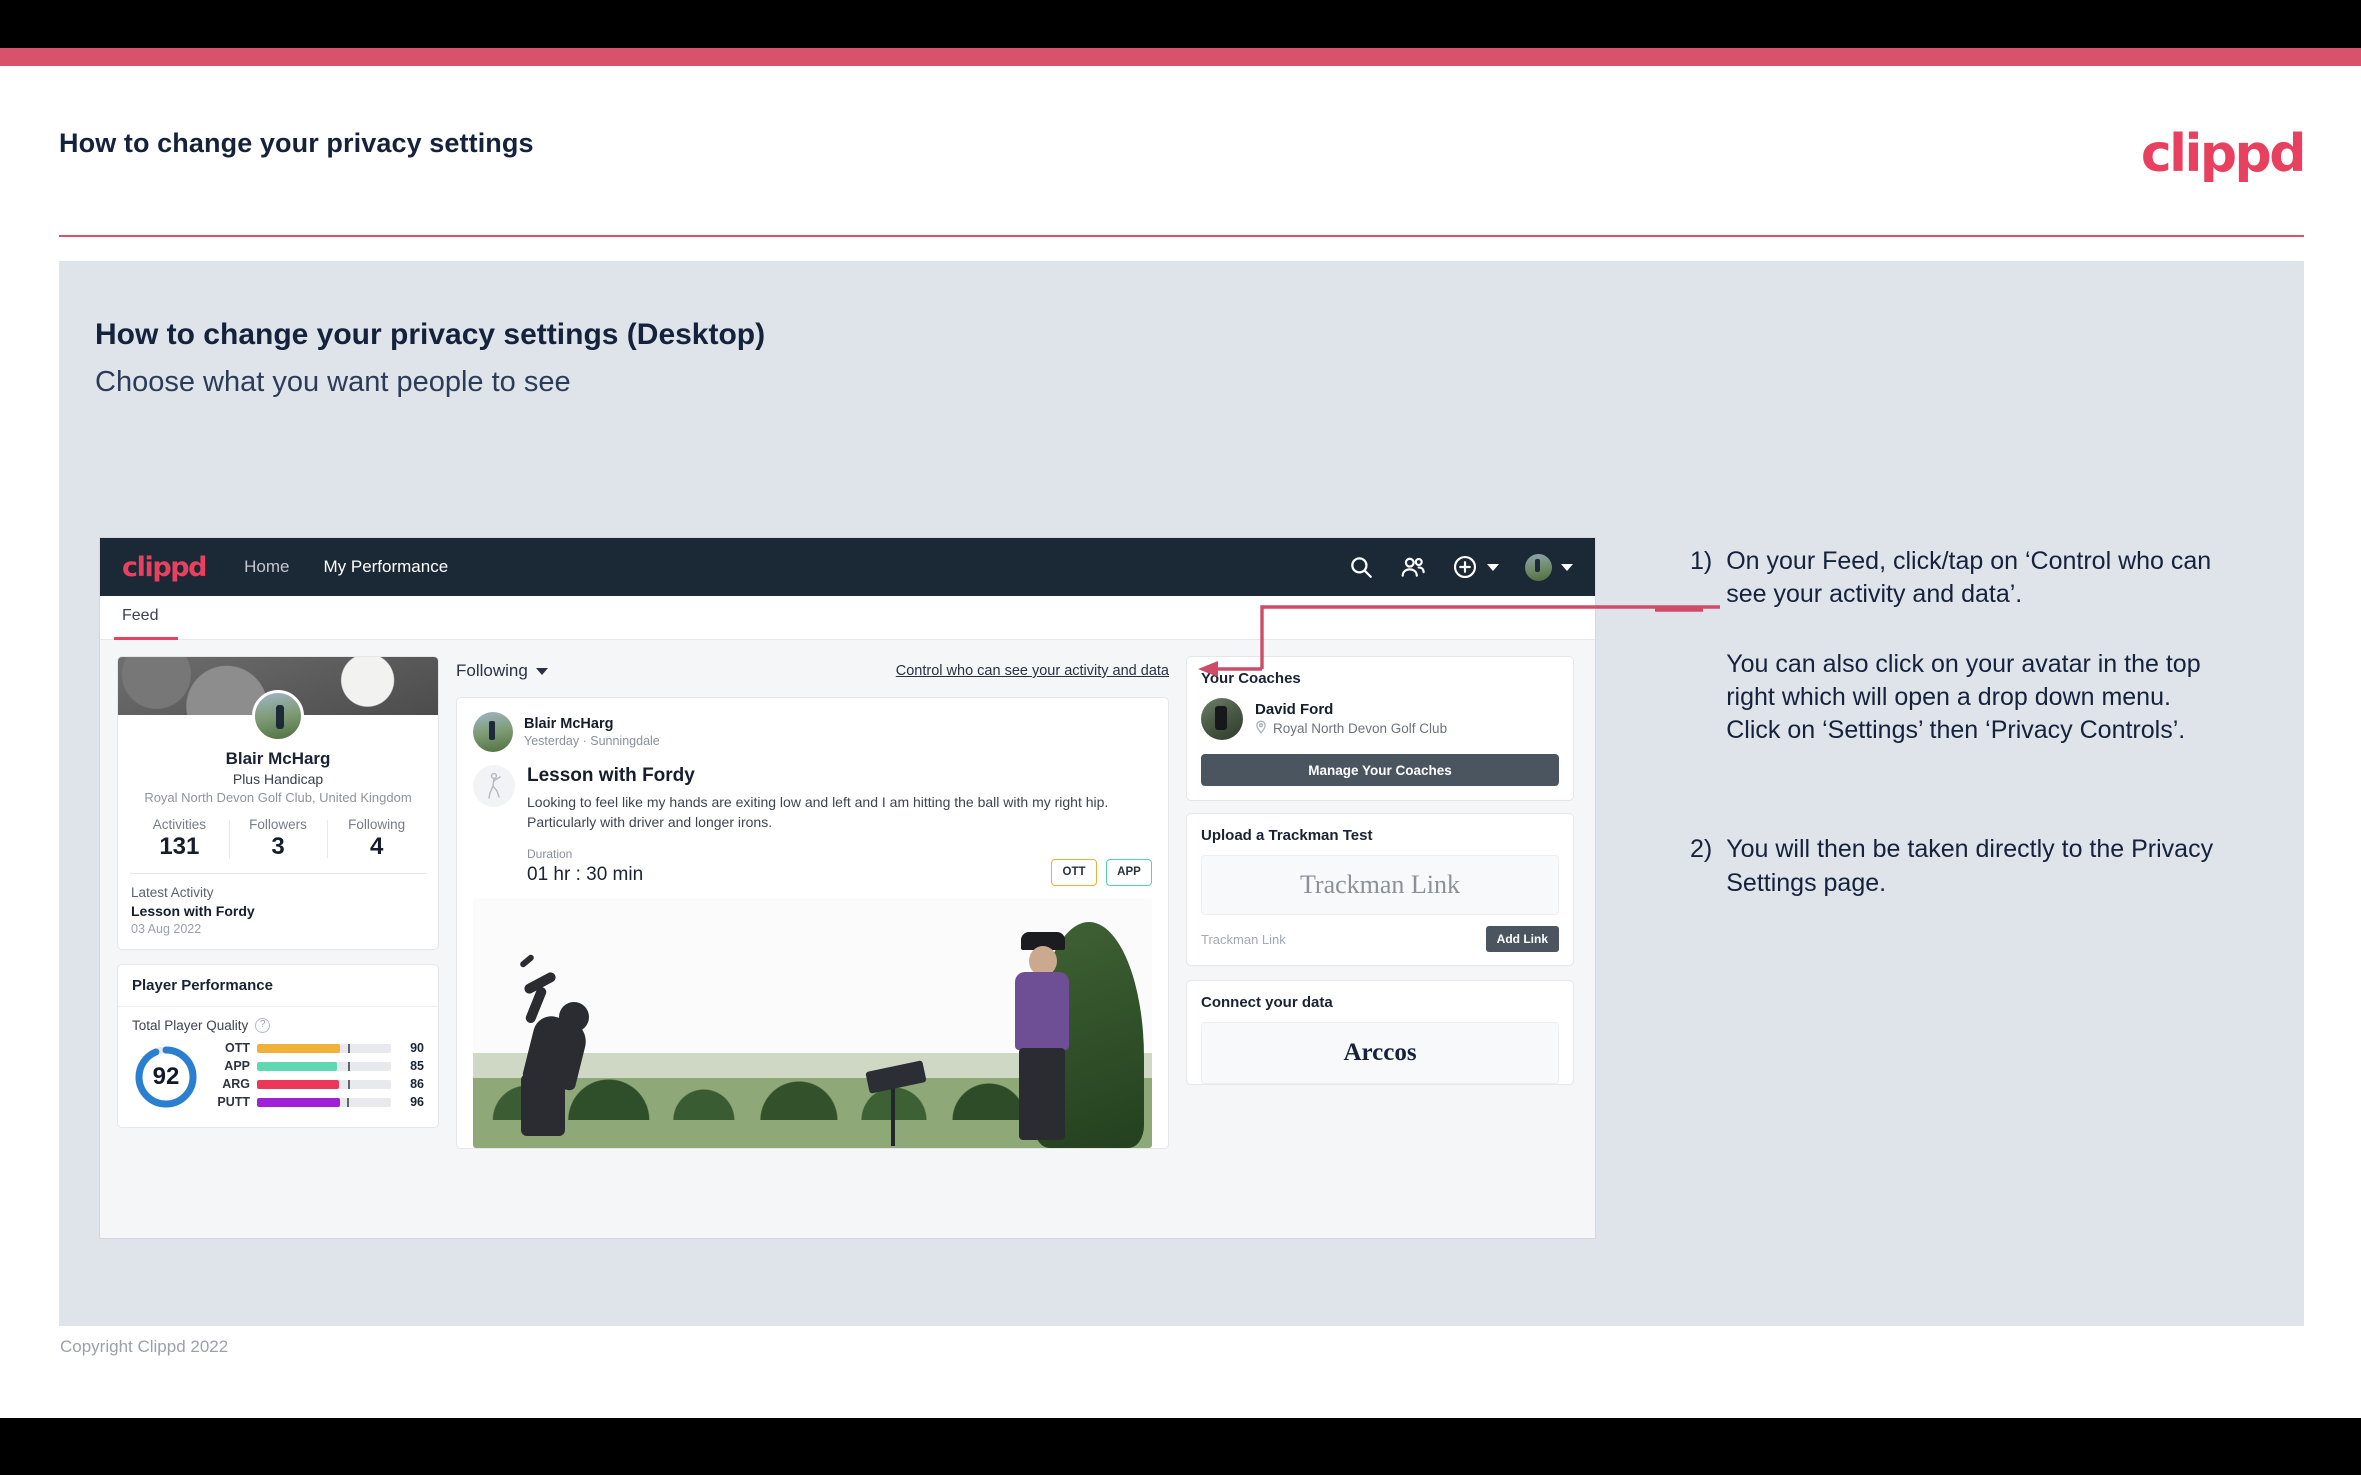 The image size is (2361, 1475). What do you see at coordinates (278, 1025) in the screenshot?
I see `total-player-quality-row: Total Player Quality ?` at bounding box center [278, 1025].